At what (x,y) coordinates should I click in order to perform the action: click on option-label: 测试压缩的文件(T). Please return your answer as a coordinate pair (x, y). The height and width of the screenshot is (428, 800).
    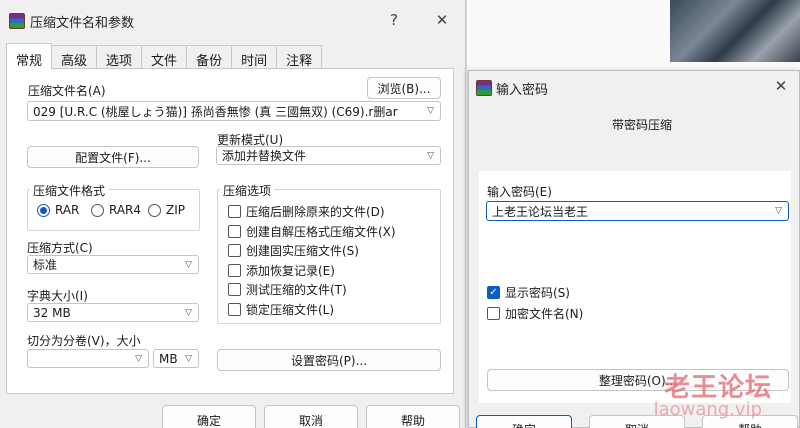
    Looking at the image, I should click on (296, 290).